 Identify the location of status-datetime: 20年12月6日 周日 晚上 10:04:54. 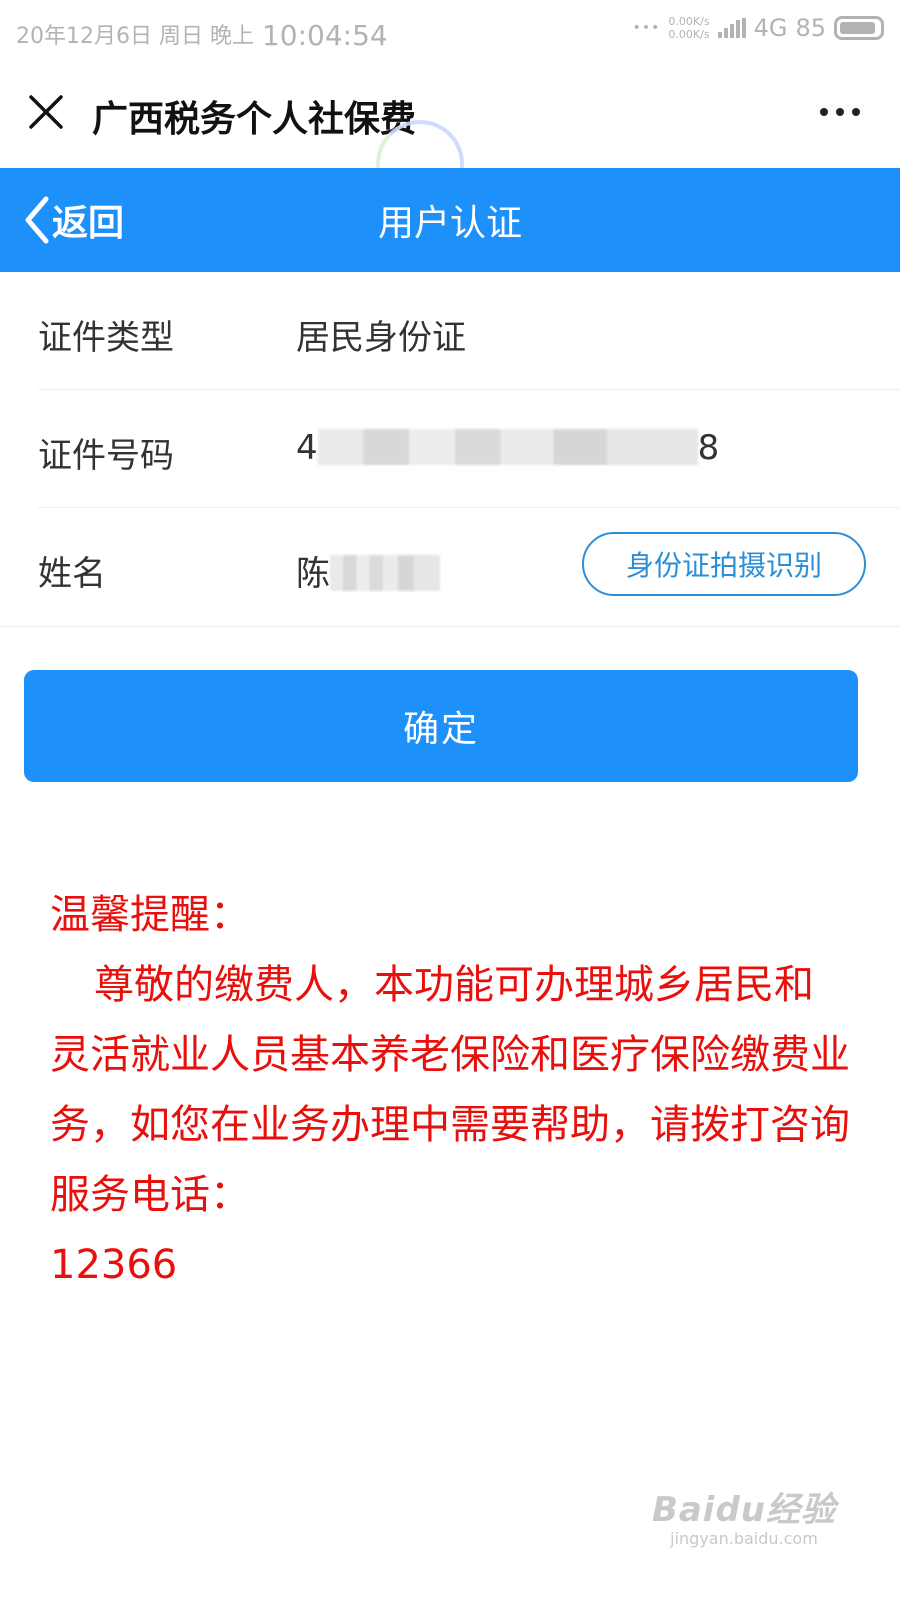
(202, 35).